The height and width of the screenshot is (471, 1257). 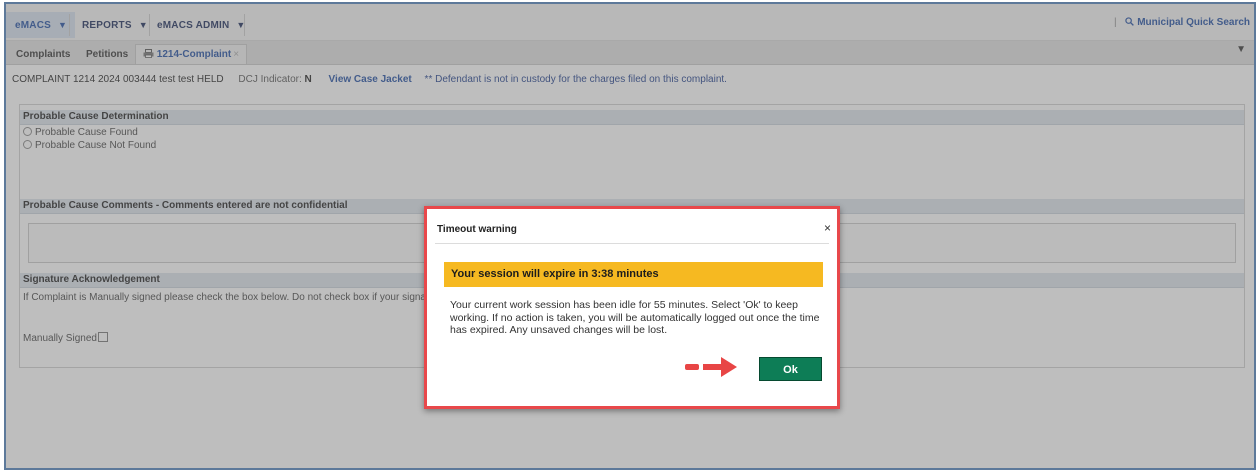 I want to click on dialog-title: Timeout warning, so click(x=477, y=229).